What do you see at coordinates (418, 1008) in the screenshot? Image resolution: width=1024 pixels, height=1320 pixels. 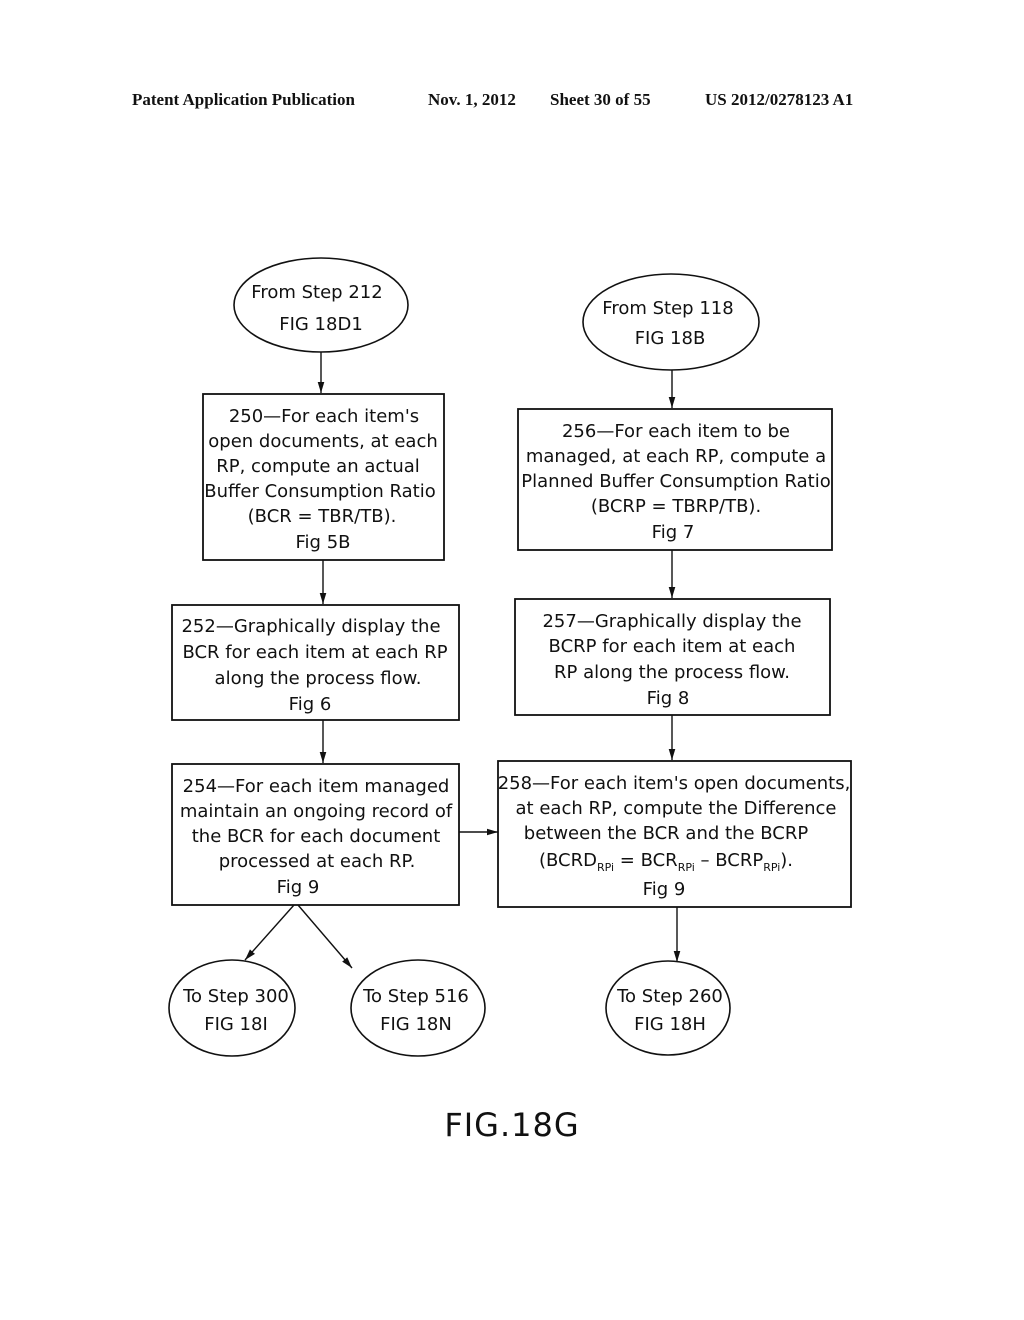 I see `connector-to-step-516: To Step 516 FIG 18N` at bounding box center [418, 1008].